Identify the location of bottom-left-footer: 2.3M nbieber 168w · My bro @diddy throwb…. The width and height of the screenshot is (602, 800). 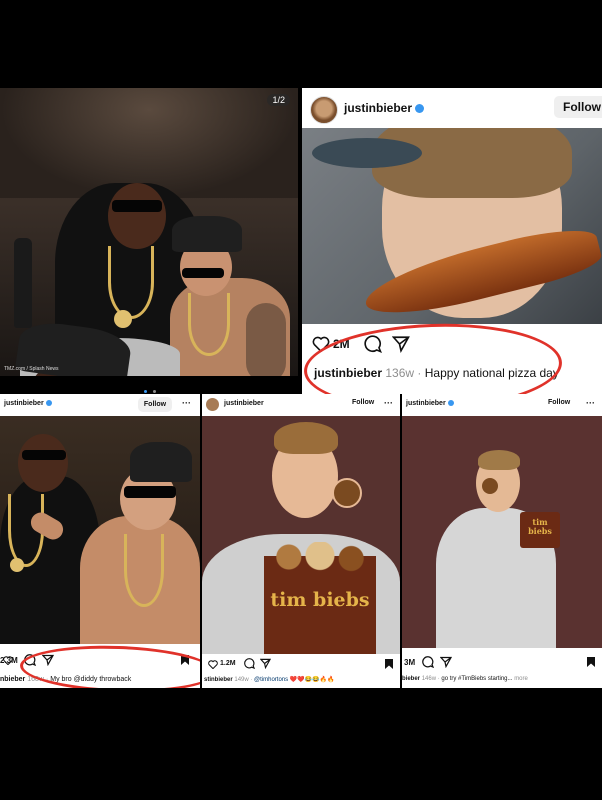
(100, 666).